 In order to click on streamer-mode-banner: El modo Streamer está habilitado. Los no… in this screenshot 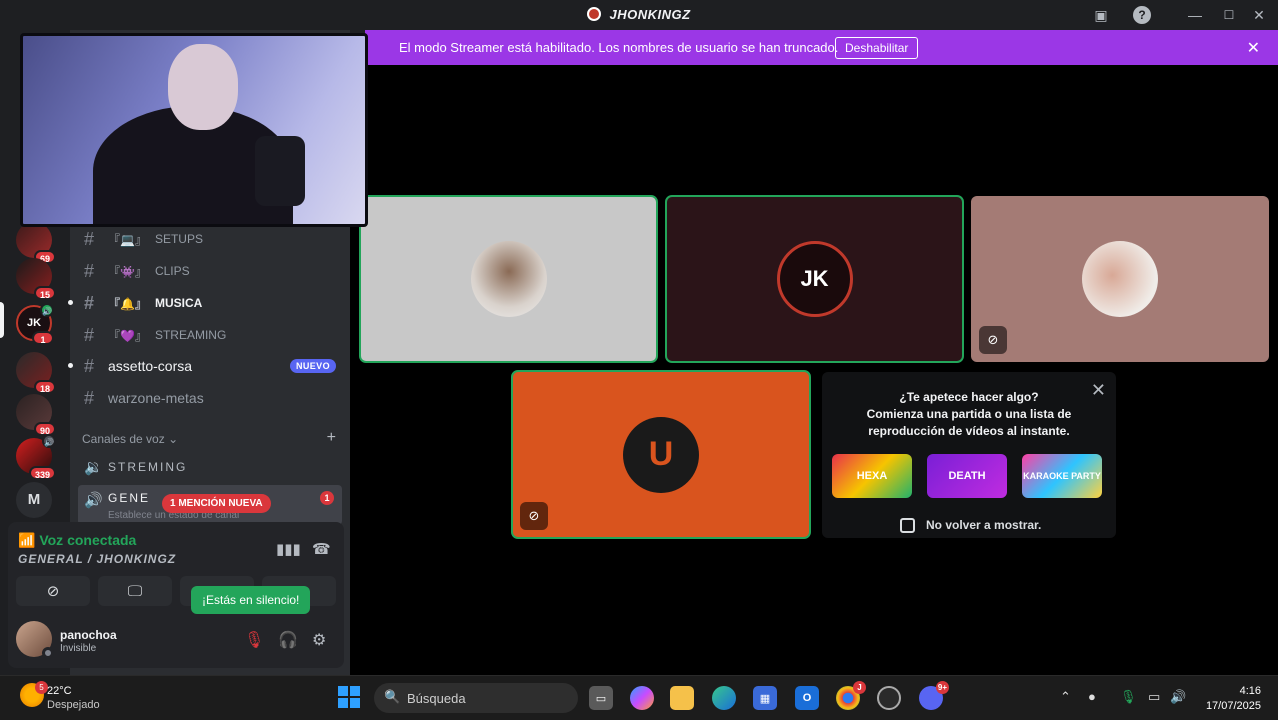, I will do `click(821, 47)`.